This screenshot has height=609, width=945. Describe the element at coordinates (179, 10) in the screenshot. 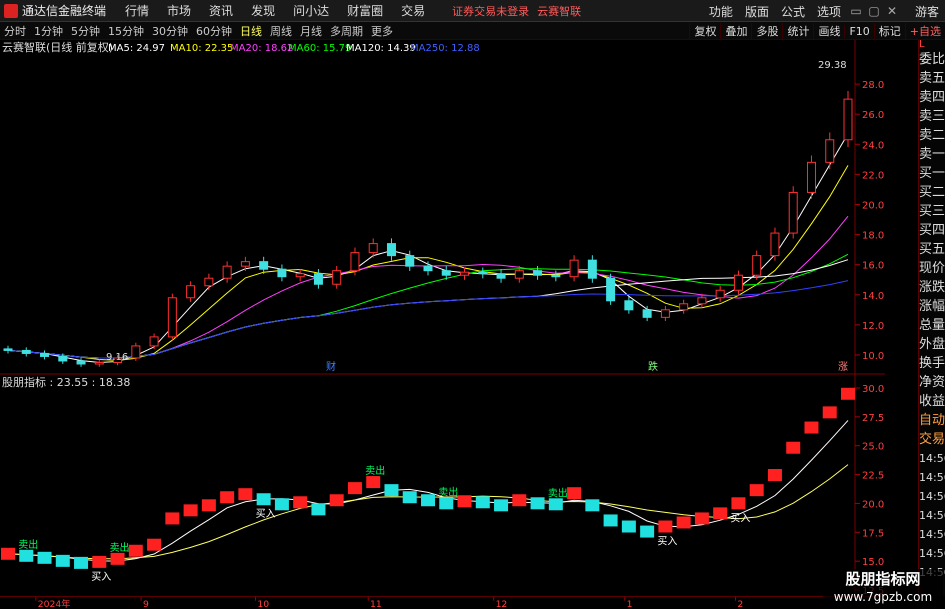

I see `menu-item-market: 市场` at that location.